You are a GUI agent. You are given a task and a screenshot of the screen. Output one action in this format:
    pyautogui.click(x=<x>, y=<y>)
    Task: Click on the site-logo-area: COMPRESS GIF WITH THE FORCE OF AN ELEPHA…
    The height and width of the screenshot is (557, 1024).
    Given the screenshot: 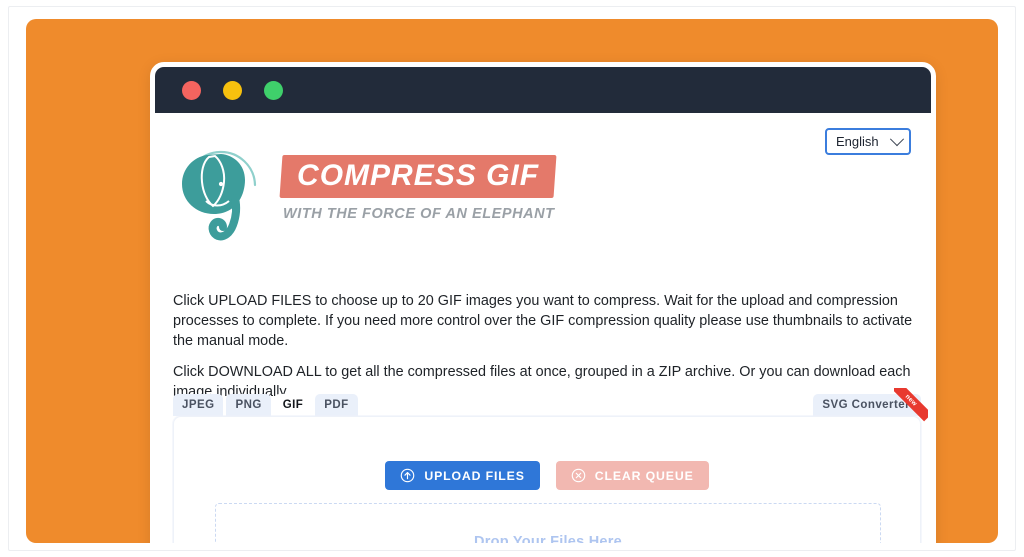 What is the action you would take?
    pyautogui.click(x=365, y=188)
    